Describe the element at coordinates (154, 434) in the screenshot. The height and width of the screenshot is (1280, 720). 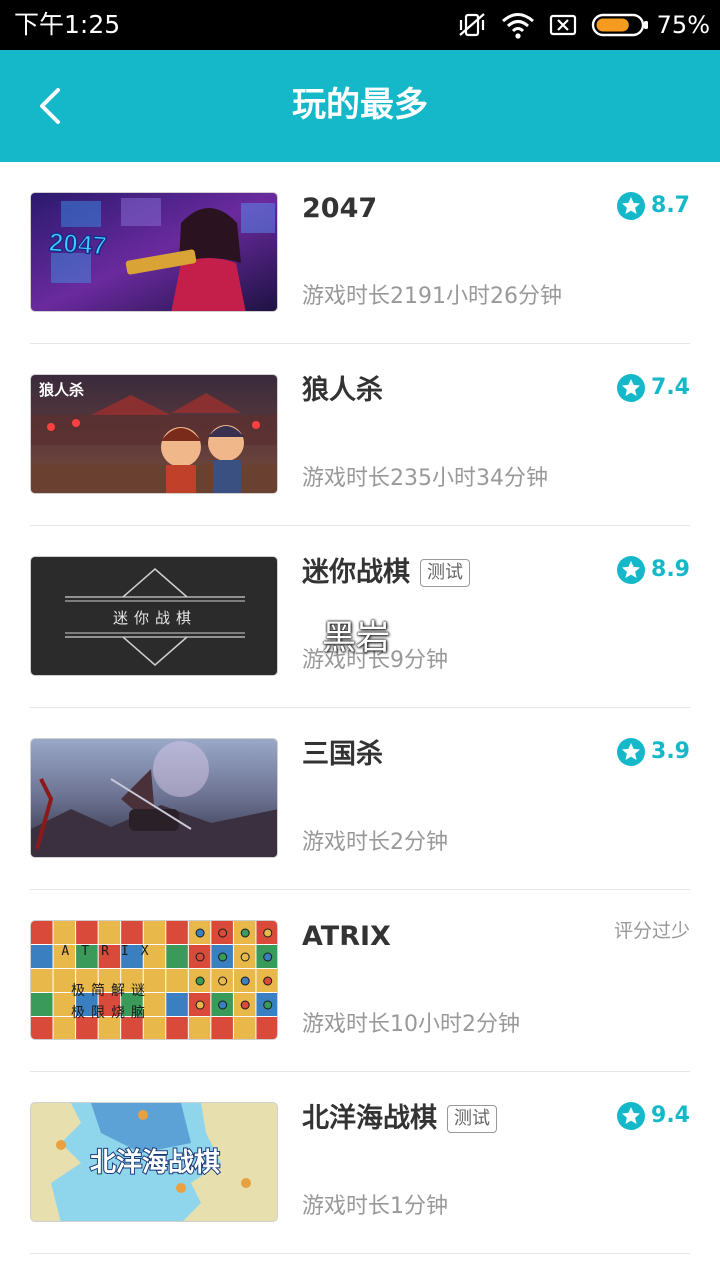
I see `game-thumbnail: 狼人杀` at that location.